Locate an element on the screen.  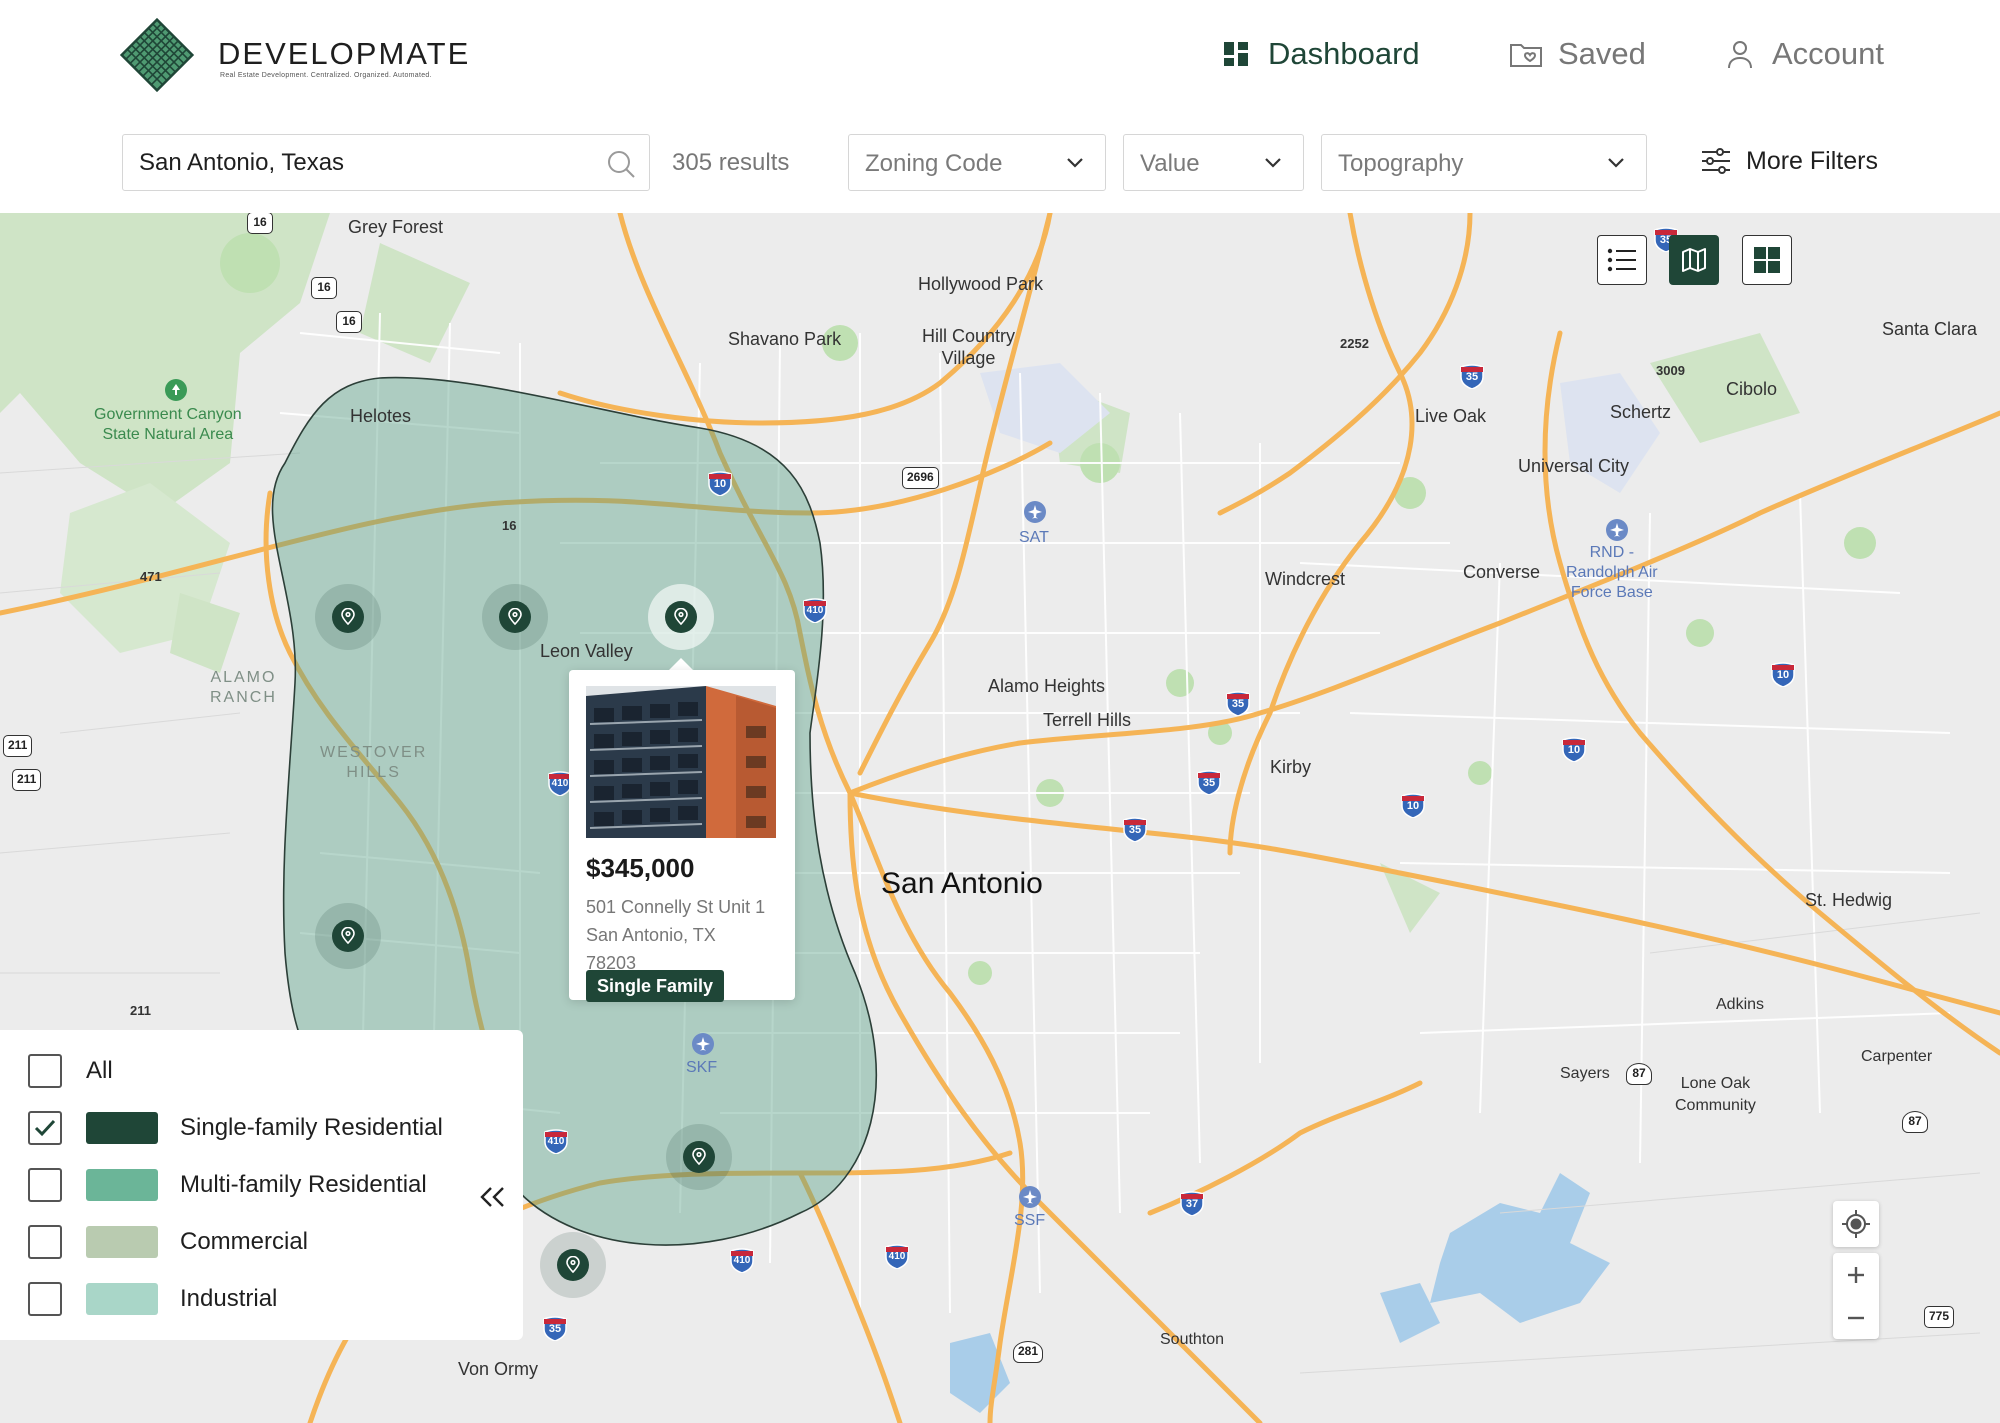
nav-account: Account is located at coordinates (1803, 54).